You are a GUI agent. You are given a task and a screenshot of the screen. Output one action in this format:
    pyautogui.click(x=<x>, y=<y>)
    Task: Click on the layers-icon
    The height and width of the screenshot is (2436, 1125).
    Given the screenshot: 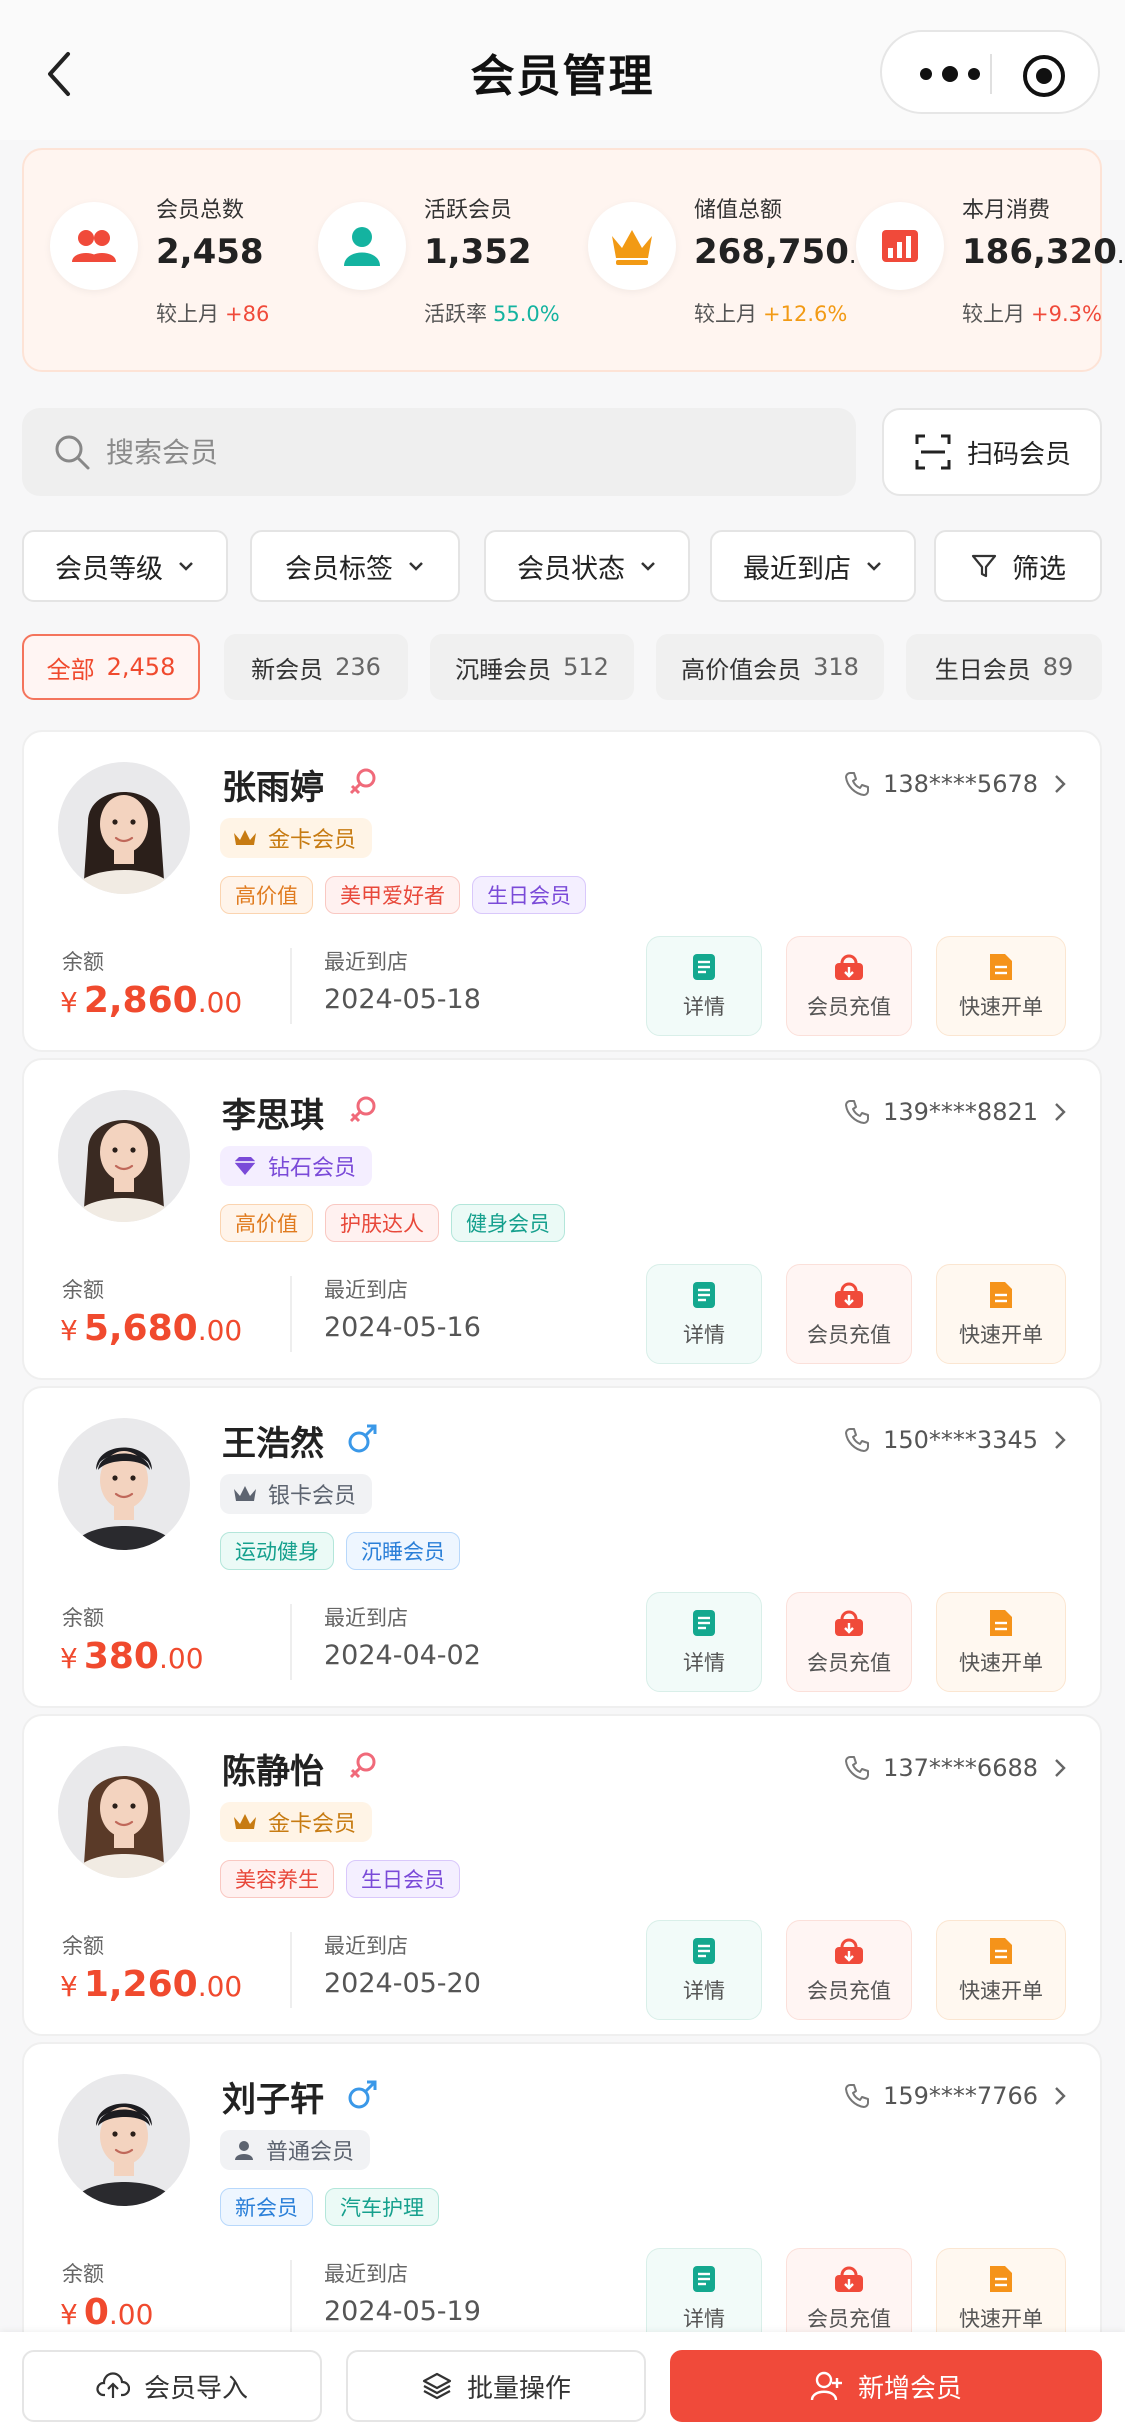 What is the action you would take?
    pyautogui.click(x=437, y=2386)
    